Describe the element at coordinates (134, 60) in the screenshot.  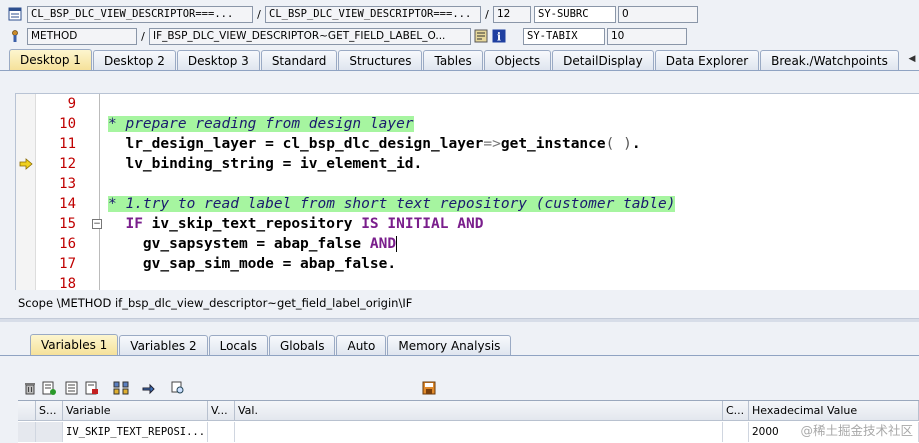
I see `tab-desktop-2: Desktop 2` at that location.